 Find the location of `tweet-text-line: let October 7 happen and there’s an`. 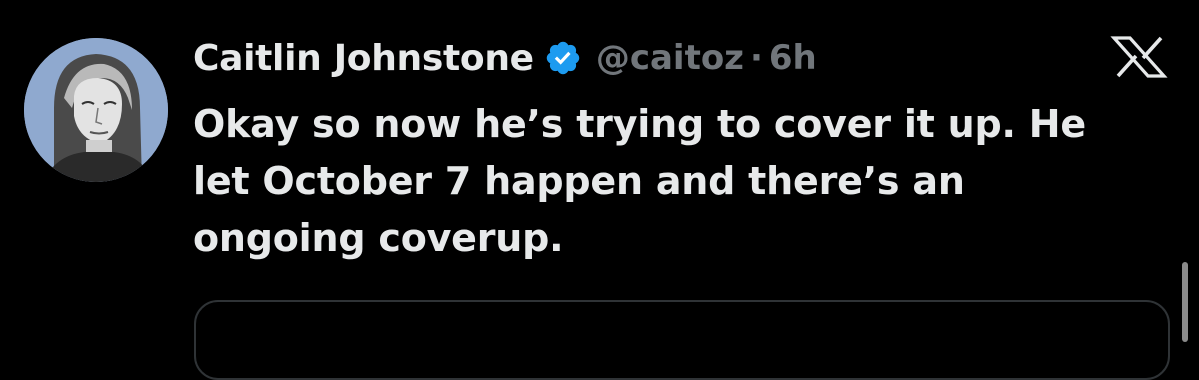

tweet-text-line: let October 7 happen and there’s an is located at coordinates (579, 181).